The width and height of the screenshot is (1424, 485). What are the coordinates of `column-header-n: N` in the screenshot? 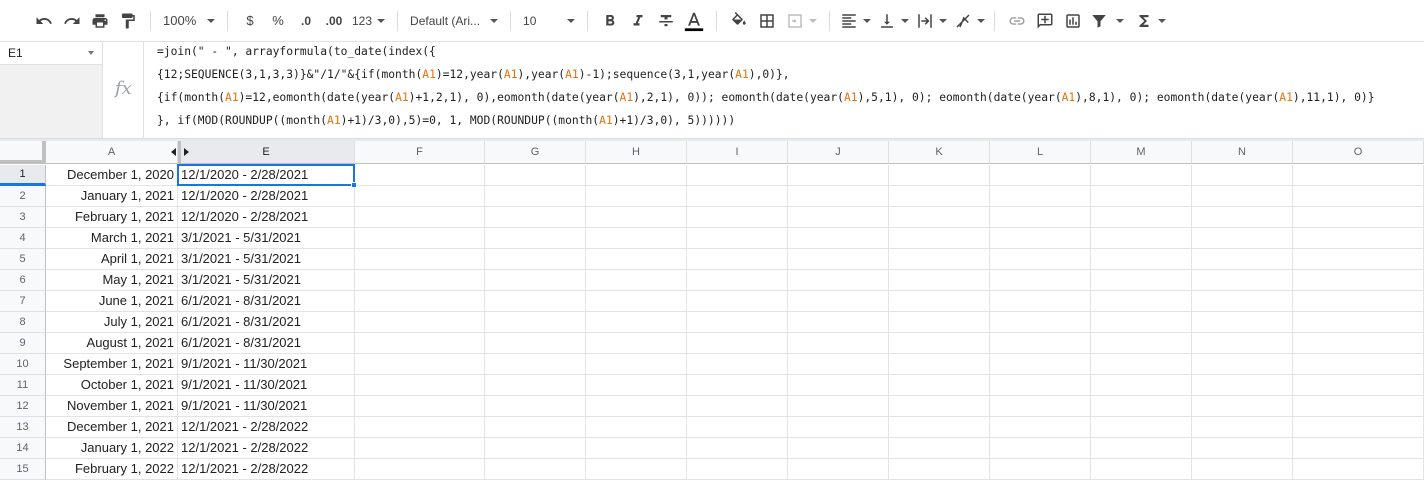 It's located at (1242, 152).